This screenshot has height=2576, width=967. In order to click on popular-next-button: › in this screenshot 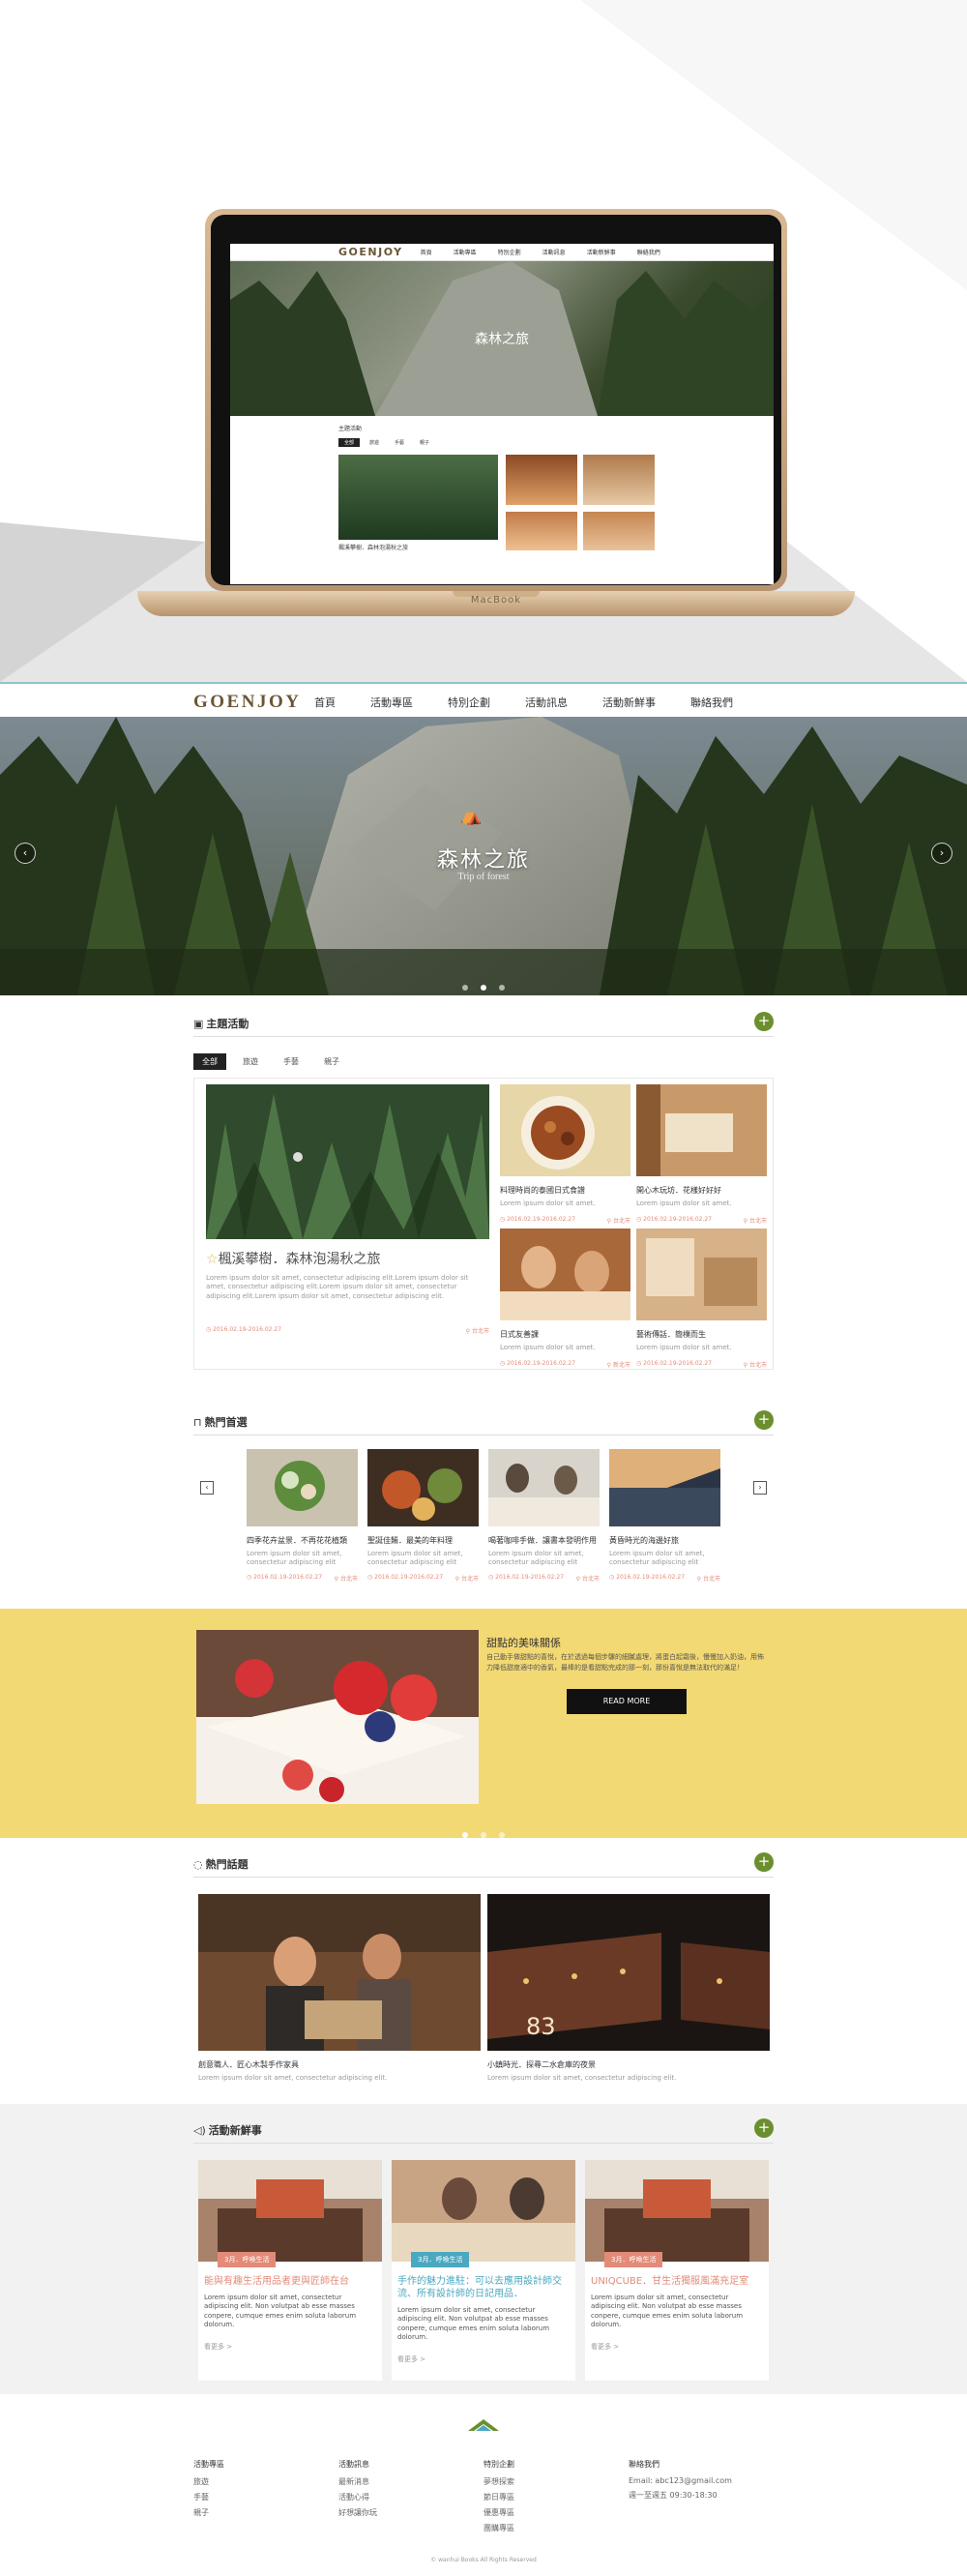, I will do `click(760, 1488)`.